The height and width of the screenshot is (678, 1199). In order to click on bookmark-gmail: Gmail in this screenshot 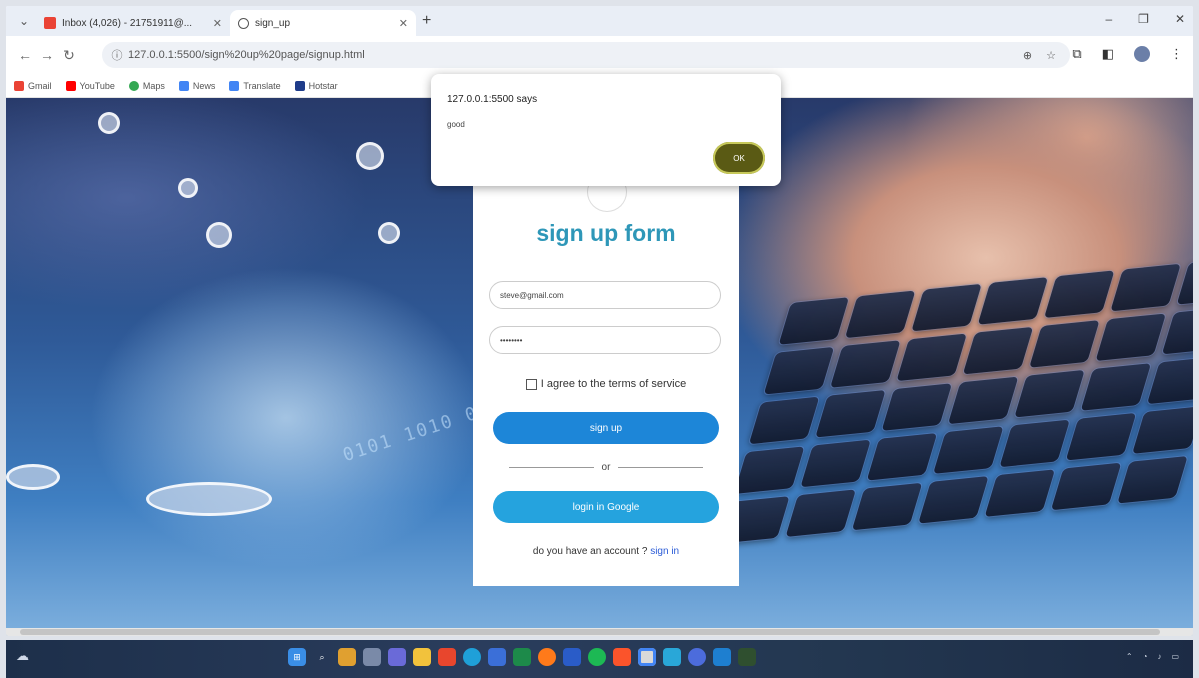, I will do `click(33, 85)`.